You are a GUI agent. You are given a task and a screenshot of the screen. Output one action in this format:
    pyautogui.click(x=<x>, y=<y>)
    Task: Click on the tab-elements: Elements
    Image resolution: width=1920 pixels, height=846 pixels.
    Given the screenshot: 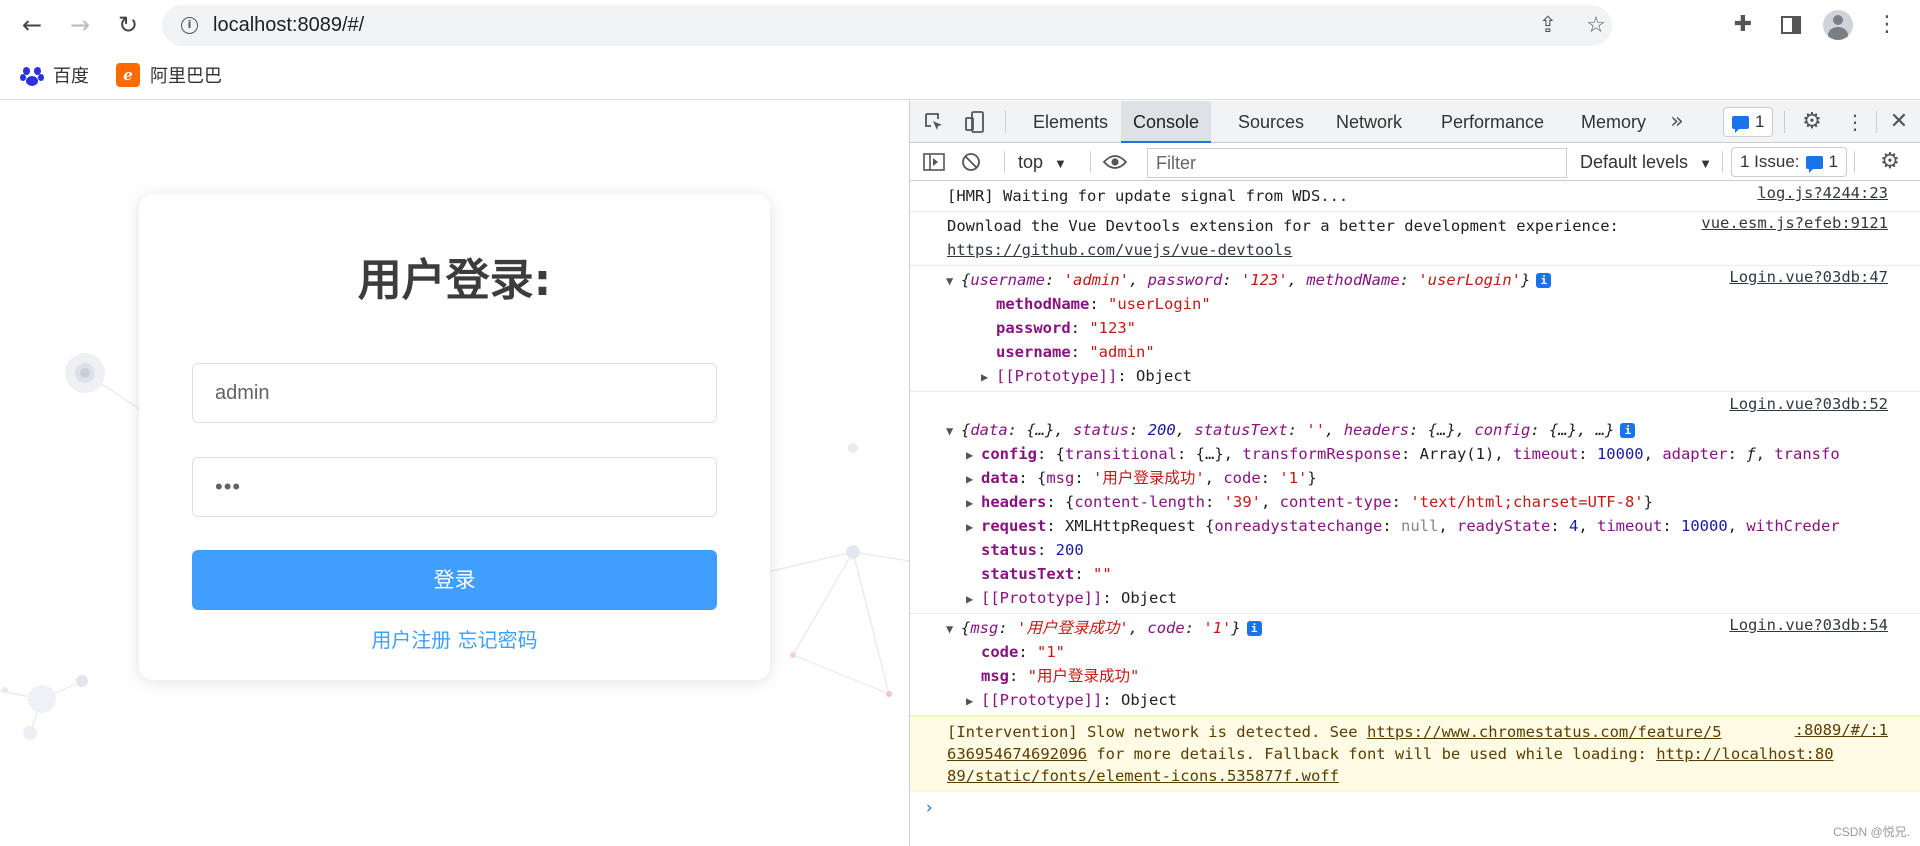 What is the action you would take?
    pyautogui.click(x=1070, y=122)
    